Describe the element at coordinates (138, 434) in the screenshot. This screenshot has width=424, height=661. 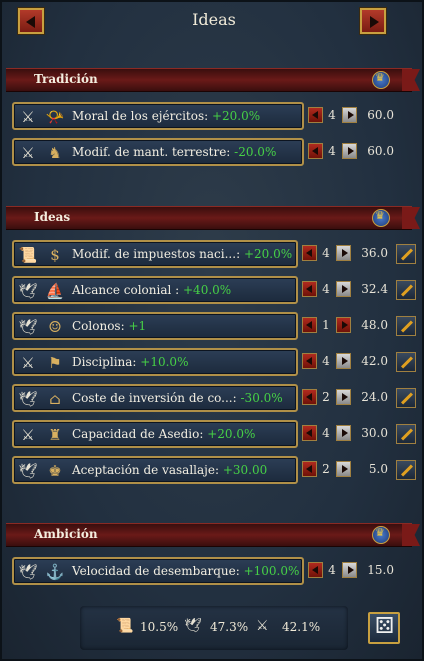
I see `idea-name: Capacidad de Asedio:` at that location.